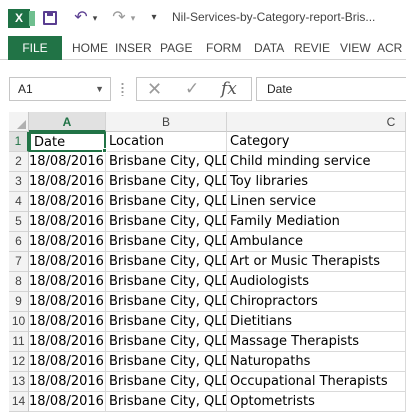 The height and width of the screenshot is (418, 406). I want to click on column-header-c: C, so click(316, 122).